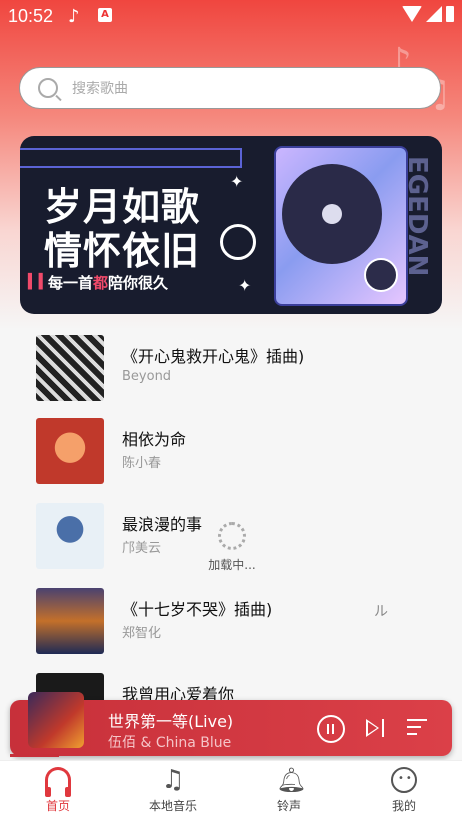  I want to click on nav-label: 铃声, so click(288, 806).